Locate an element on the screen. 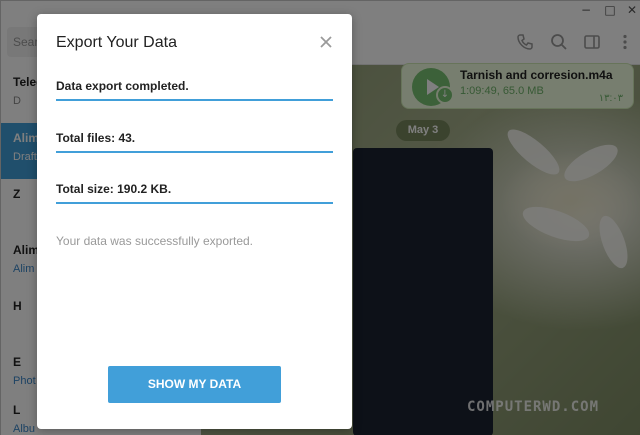 The width and height of the screenshot is (640, 435). total-size-text: Total size: 190.2 KB. is located at coordinates (114, 189).